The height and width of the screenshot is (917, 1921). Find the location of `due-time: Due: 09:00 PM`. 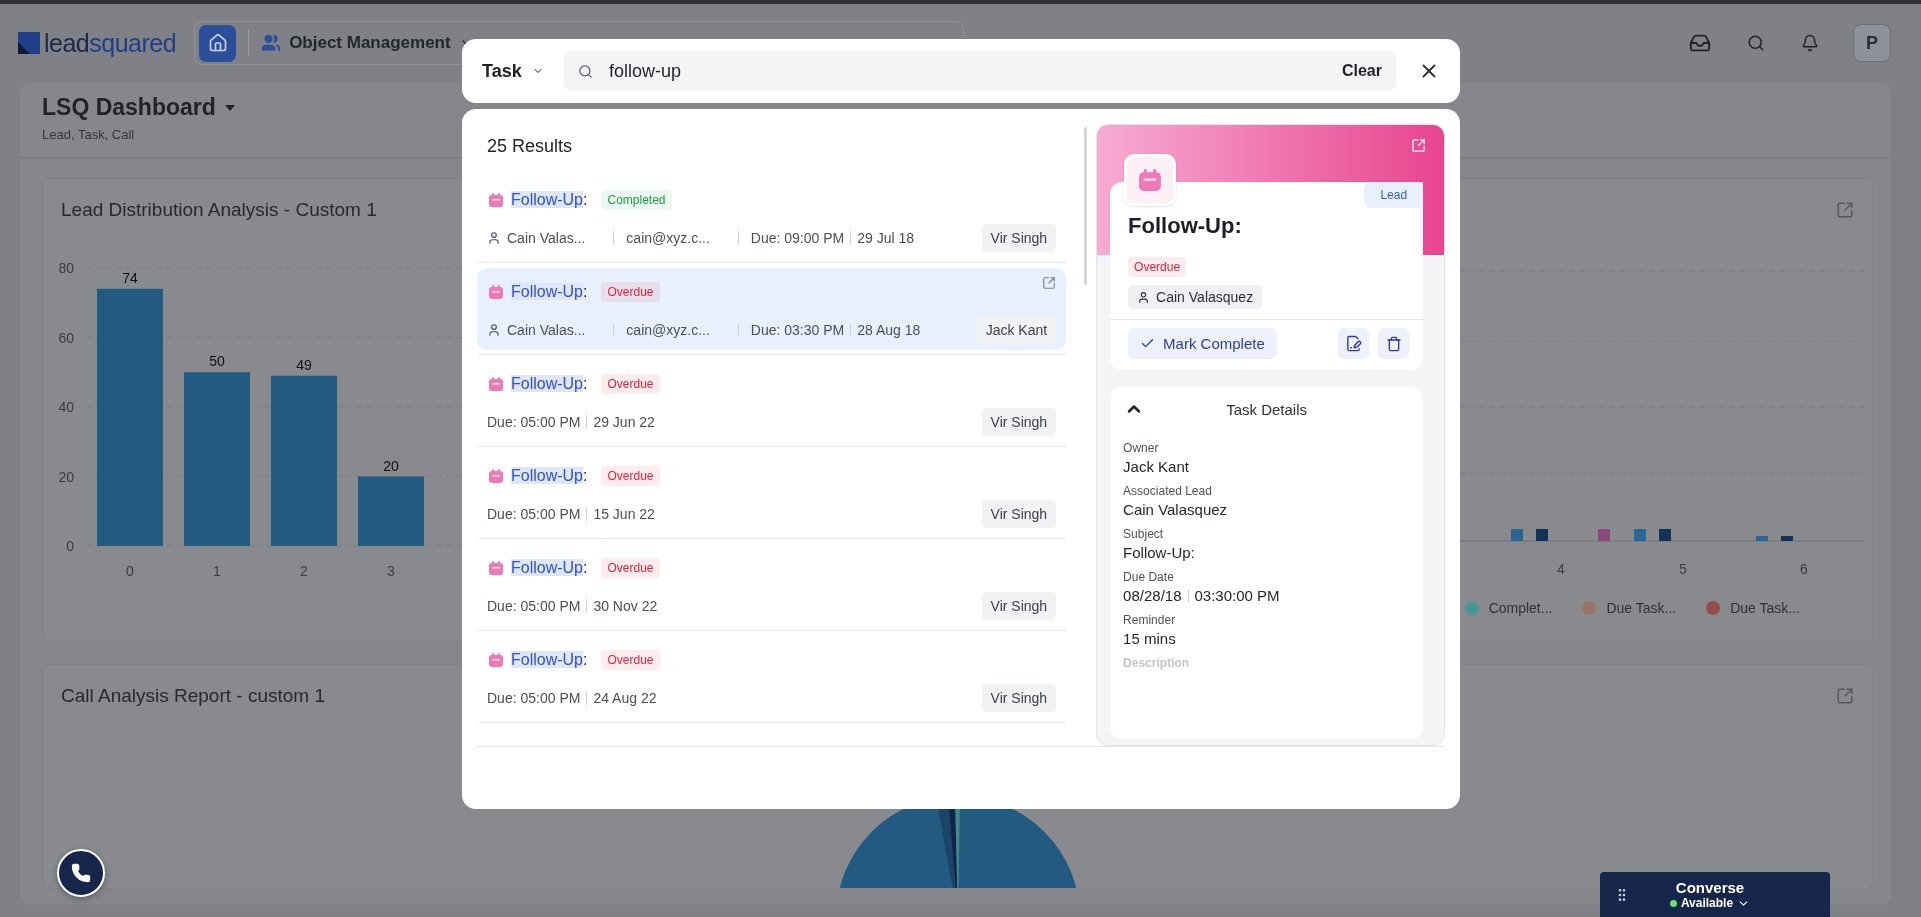

due-time: Due: 09:00 PM is located at coordinates (797, 238).